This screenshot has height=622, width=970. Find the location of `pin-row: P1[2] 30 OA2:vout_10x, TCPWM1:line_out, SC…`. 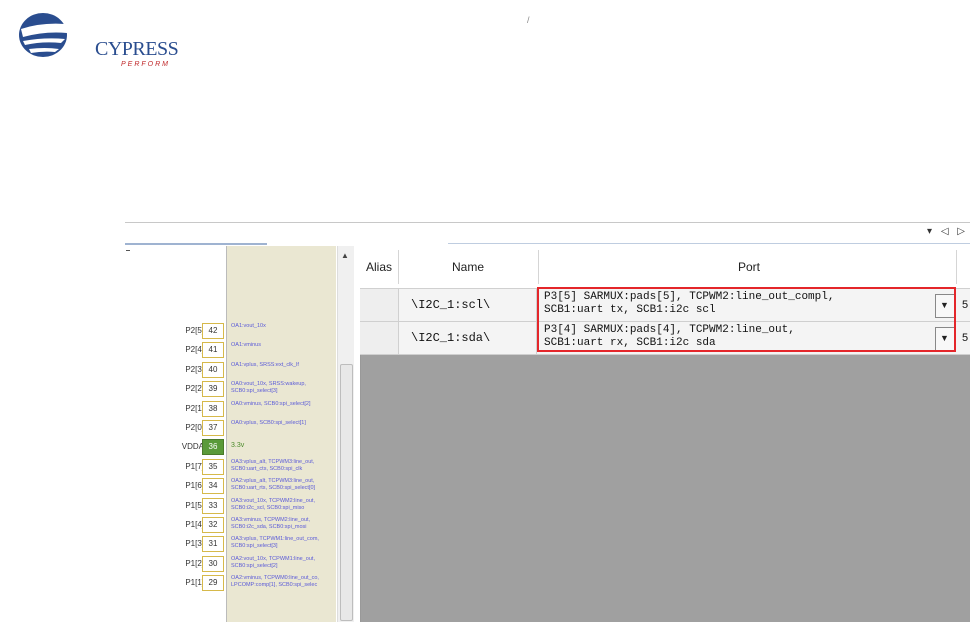

pin-row: P1[2] 30 OA2:vout_10x, TCPWM1:line_out, SC… is located at coordinates (231, 564).